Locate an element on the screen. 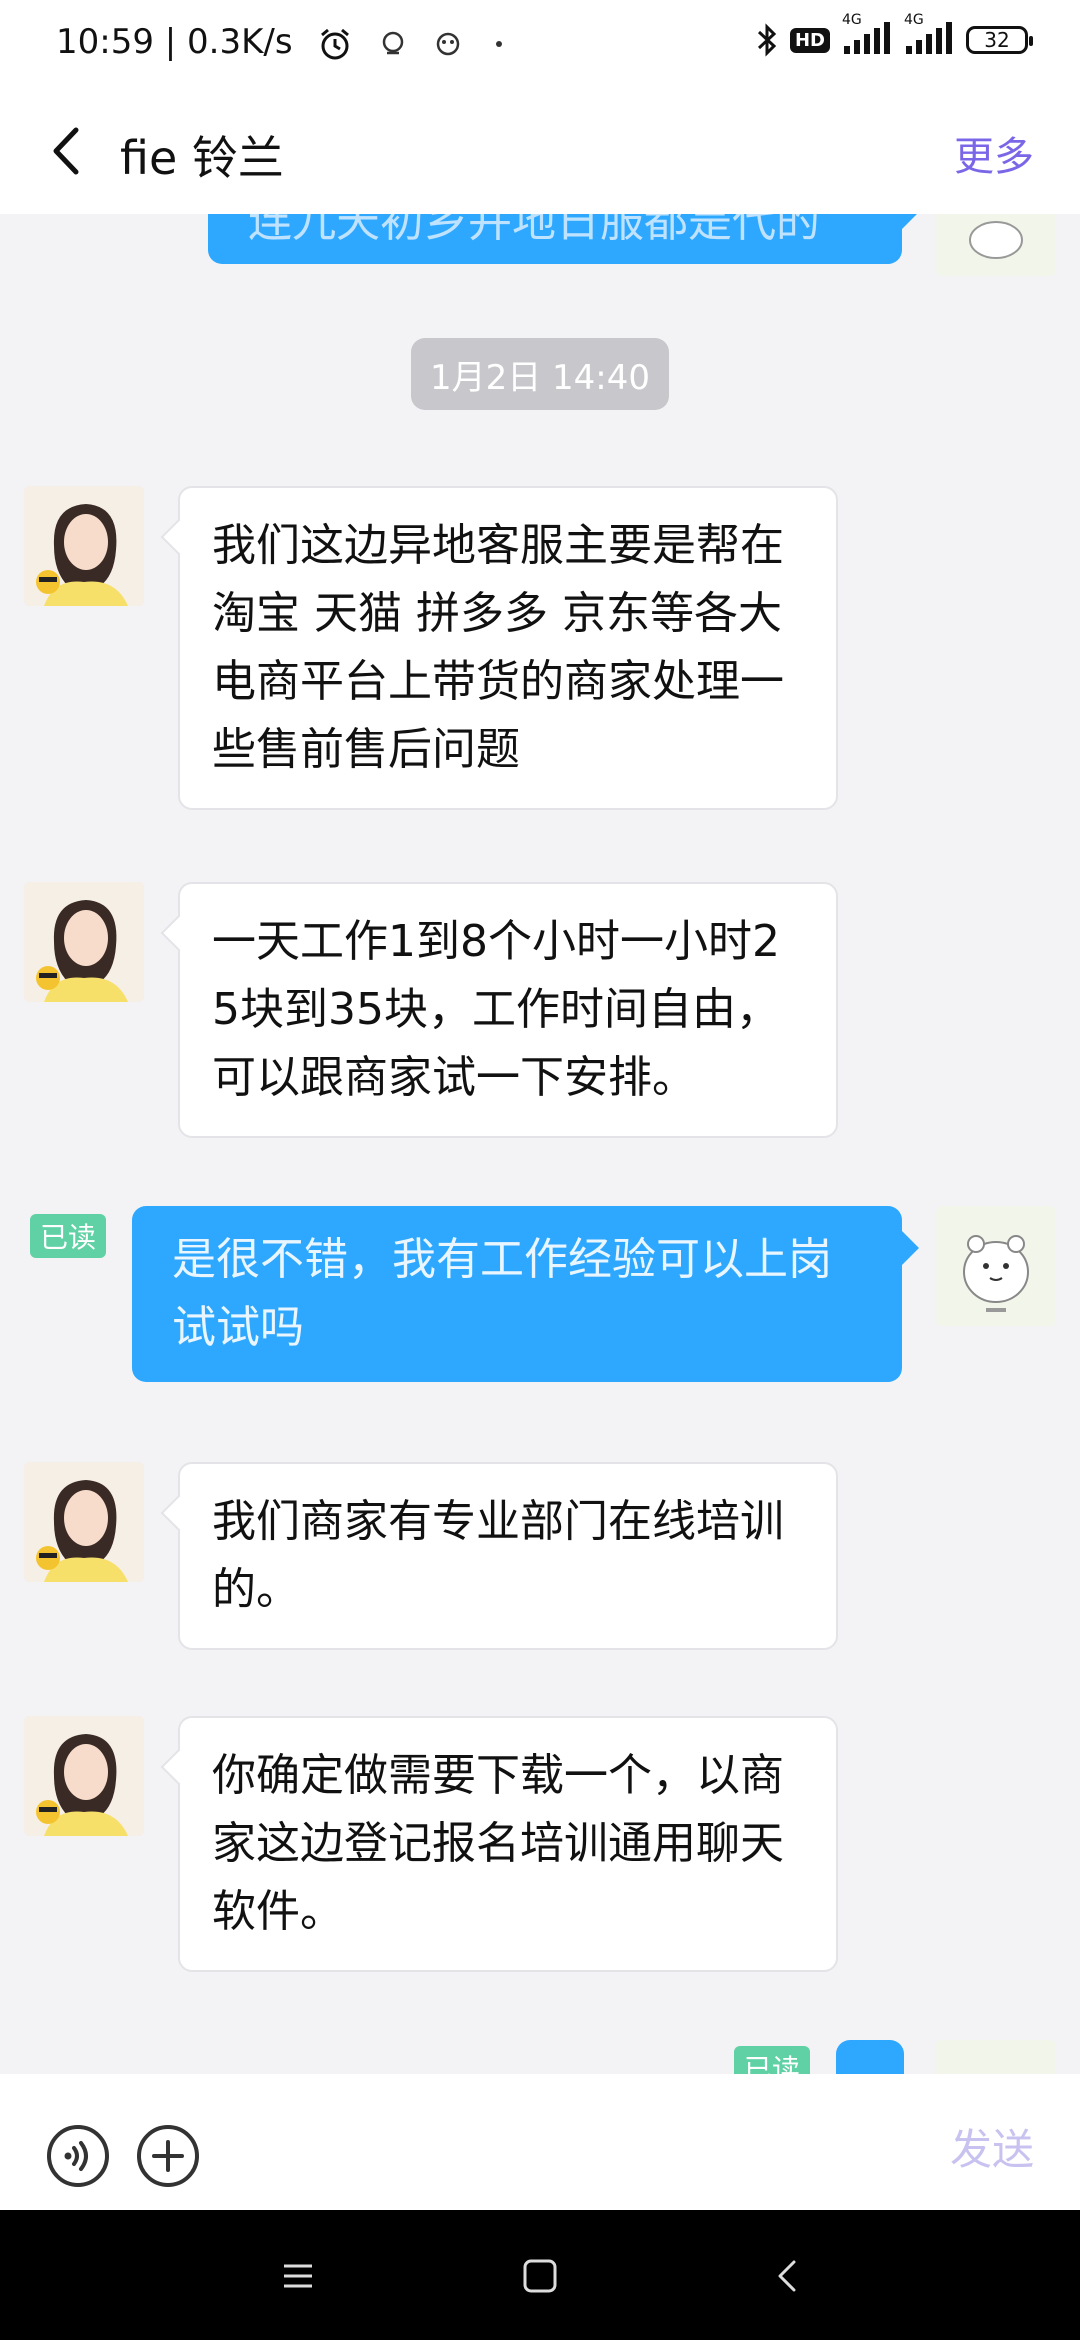 This screenshot has height=2340, width=1080. status-time: 10:59 | 0.3K/s is located at coordinates (174, 42).